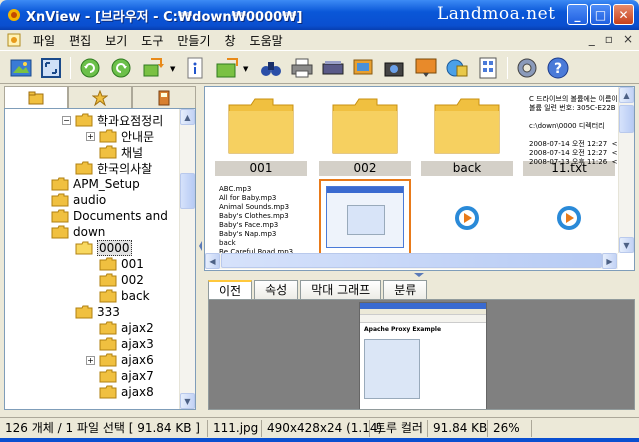  I want to click on tree-item: audio, so click(78, 200).